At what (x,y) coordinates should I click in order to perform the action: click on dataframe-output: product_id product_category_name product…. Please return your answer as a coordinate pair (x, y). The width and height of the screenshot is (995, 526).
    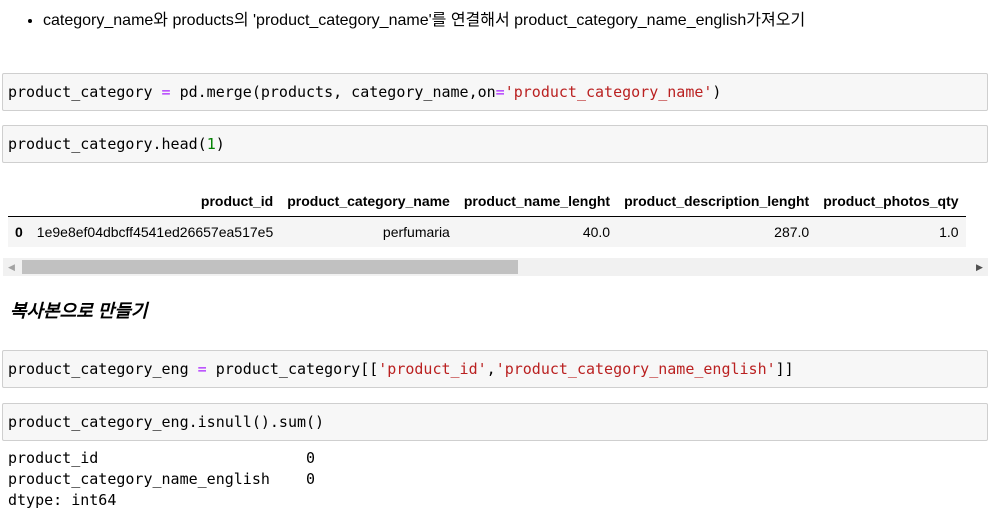
    Looking at the image, I should click on (498, 216).